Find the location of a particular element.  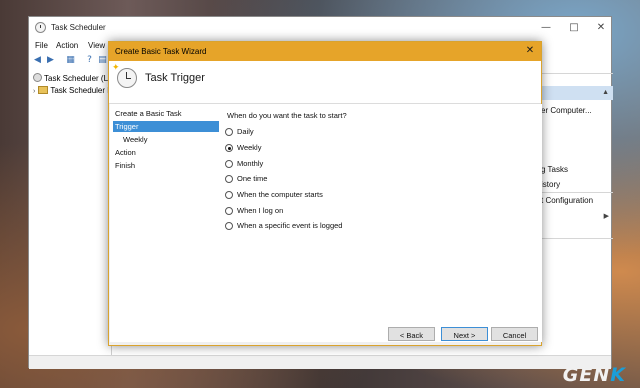

option-label: Weekly is located at coordinates (249, 147).